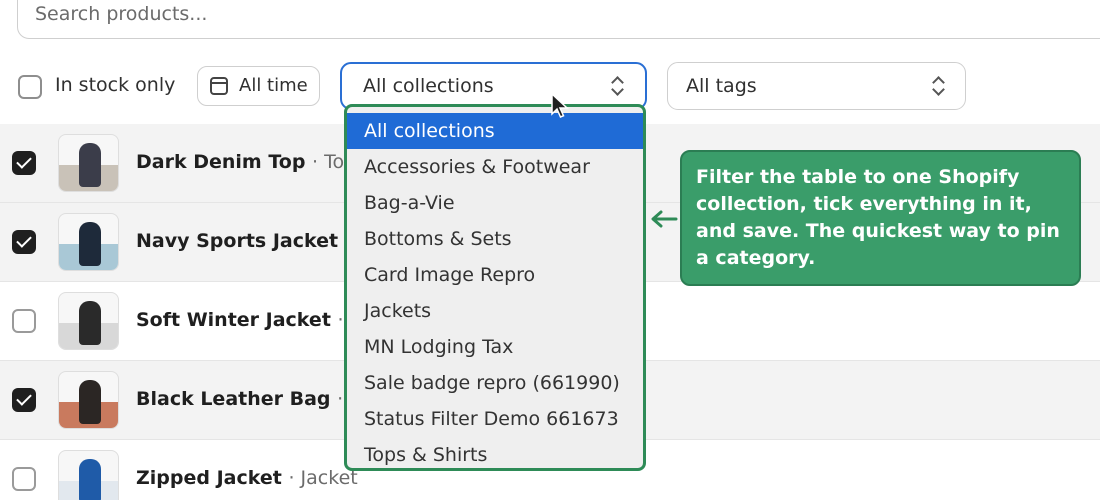 The height and width of the screenshot is (500, 1100). I want to click on collection-option: All collections, so click(495, 131).